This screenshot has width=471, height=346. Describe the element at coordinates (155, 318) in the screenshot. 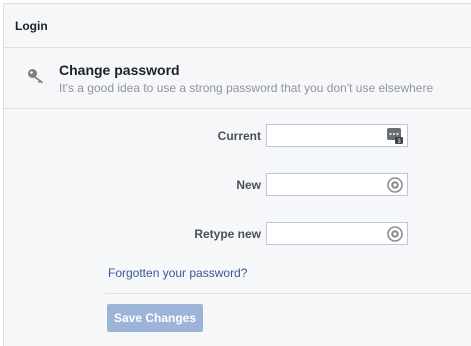

I see `save-changes-button: Save Changes` at that location.